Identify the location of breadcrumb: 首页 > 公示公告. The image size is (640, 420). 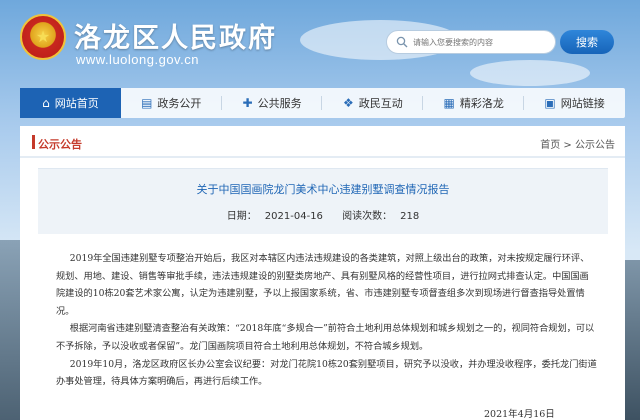
(577, 143).